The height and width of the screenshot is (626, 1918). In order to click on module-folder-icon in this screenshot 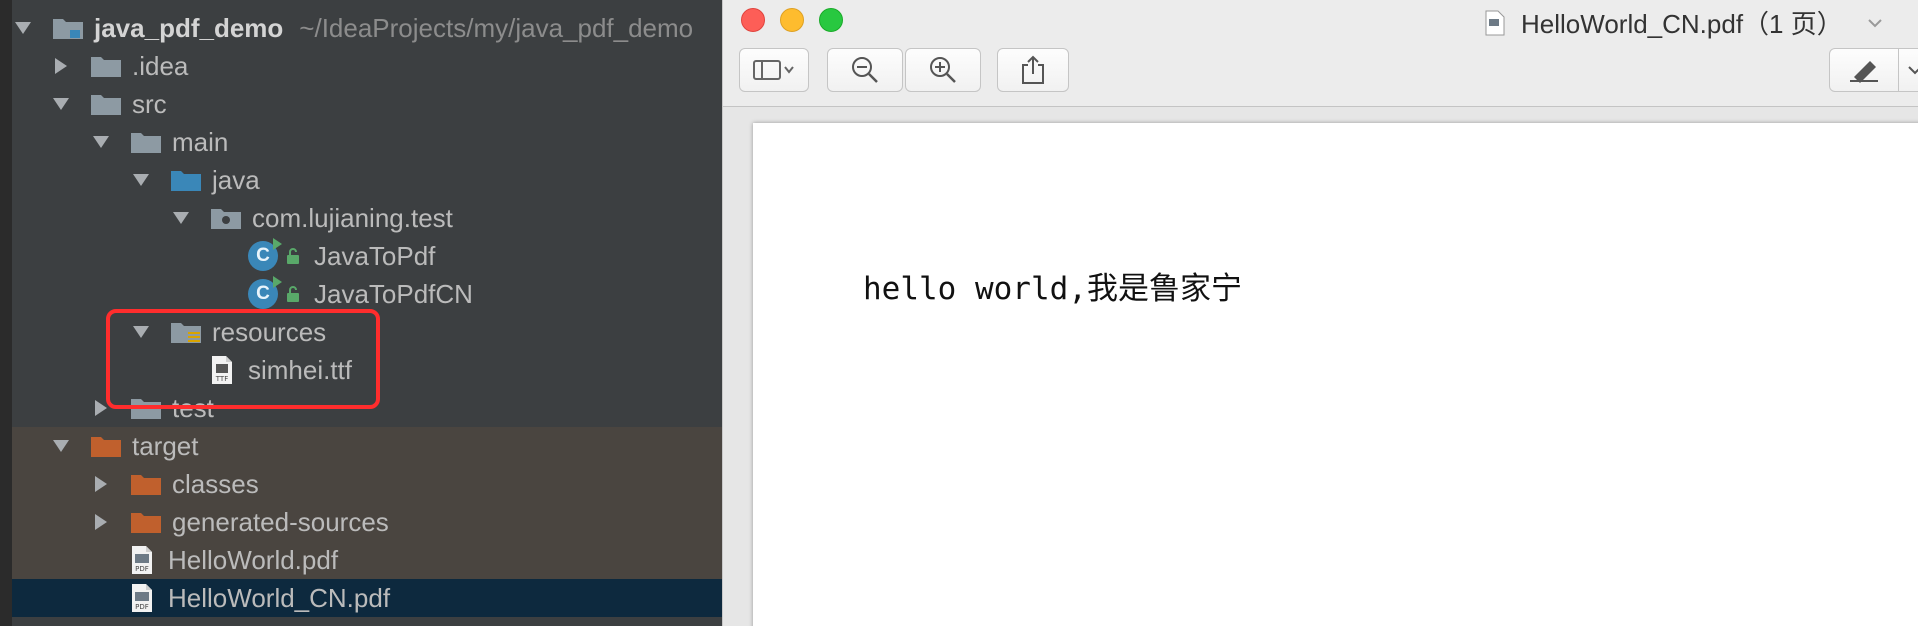, I will do `click(68, 29)`.